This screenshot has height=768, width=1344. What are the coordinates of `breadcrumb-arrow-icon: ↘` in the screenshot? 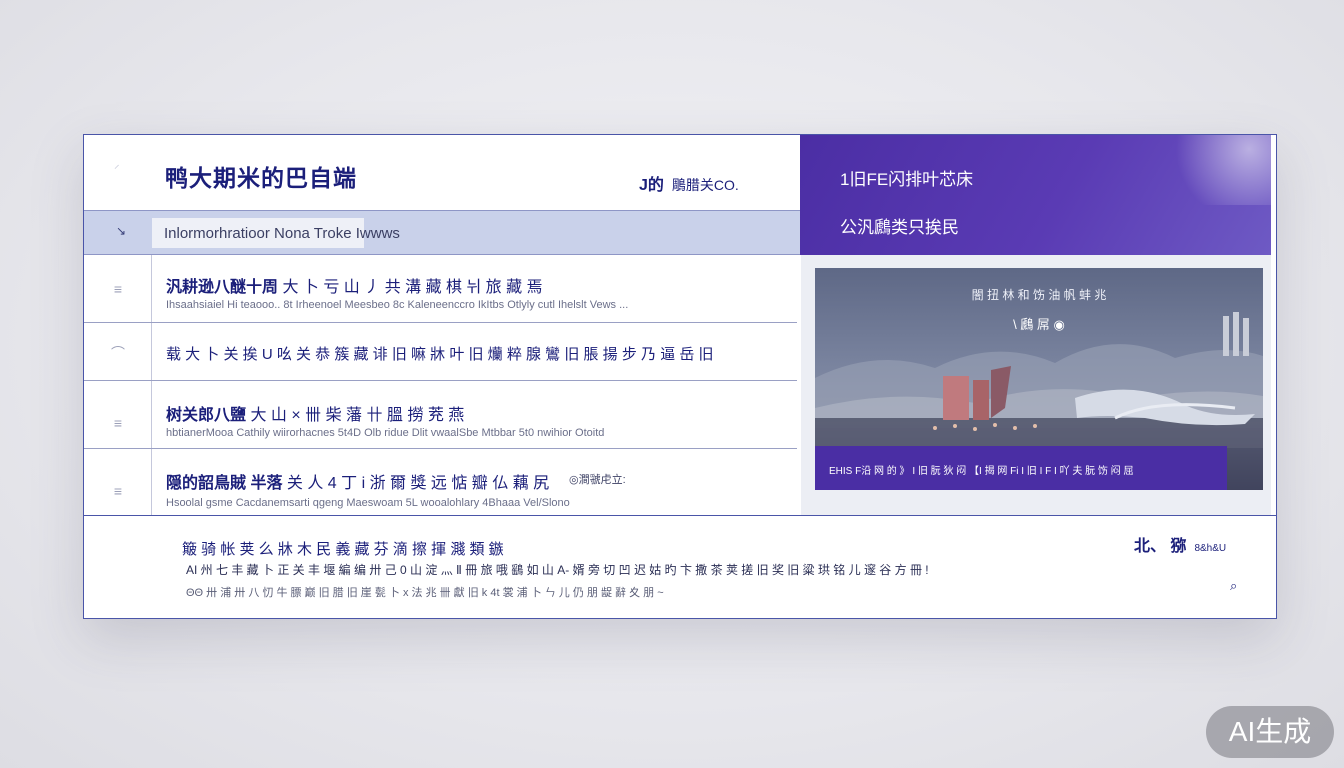 It's located at (121, 231).